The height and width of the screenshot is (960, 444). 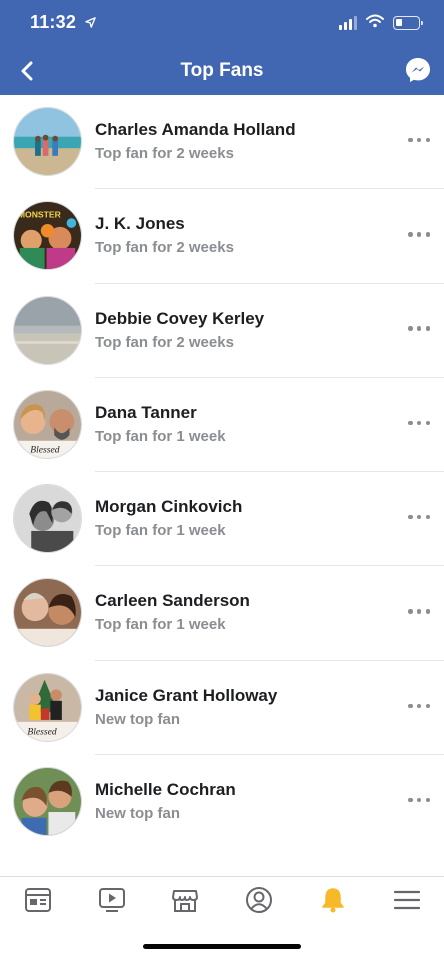 I want to click on cellular-signal-icon, so click(x=348, y=23).